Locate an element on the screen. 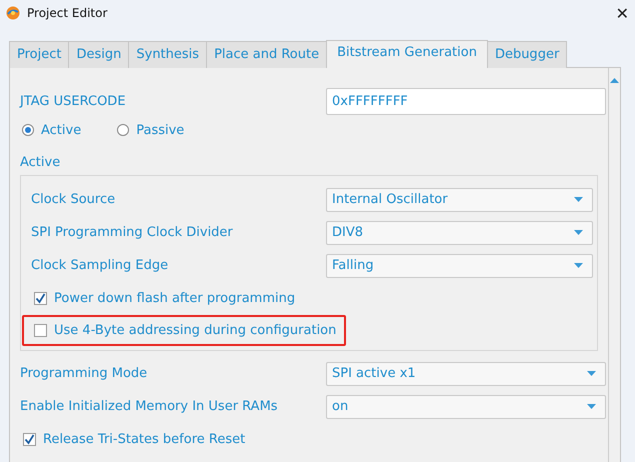 The image size is (635, 462). checkbox-label: Power down flash after programming is located at coordinates (175, 298).